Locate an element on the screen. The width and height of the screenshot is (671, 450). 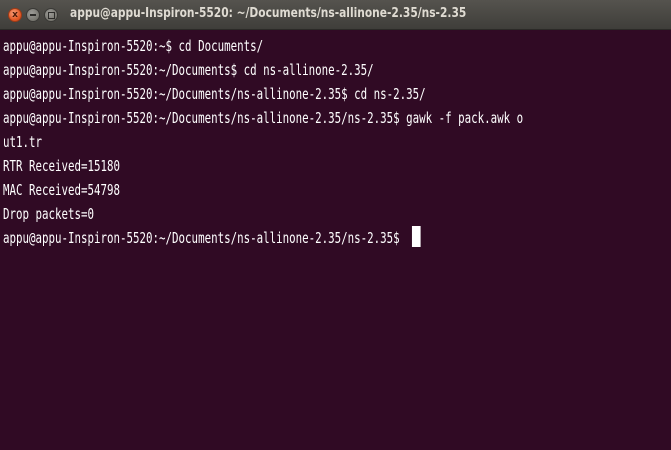
terminal-line: Drop packets=0 is located at coordinates (49, 214).